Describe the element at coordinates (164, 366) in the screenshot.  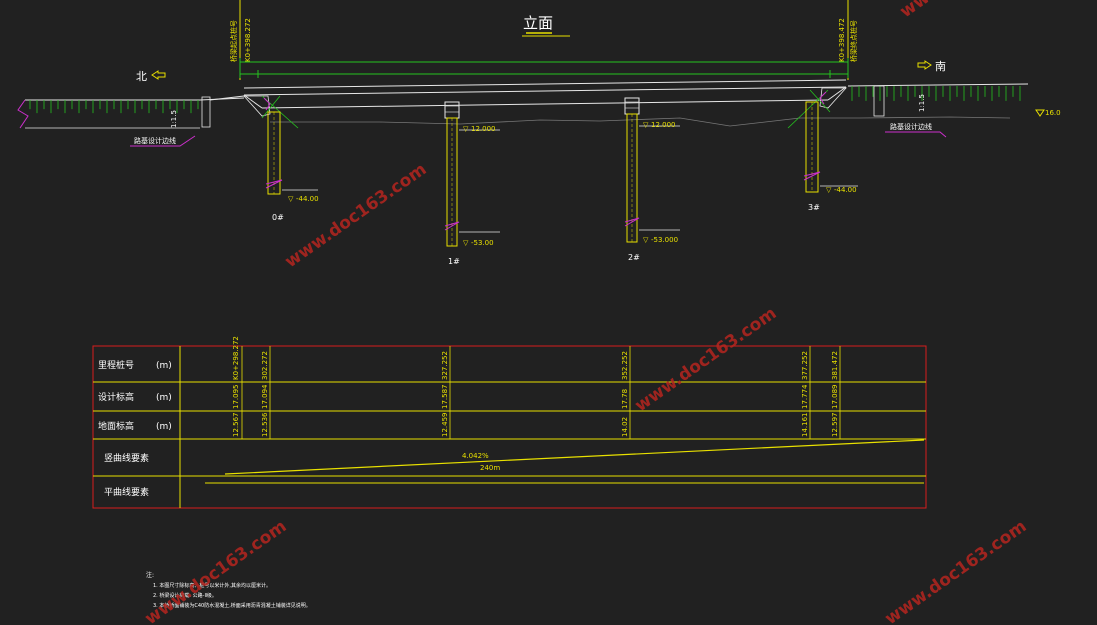
I see `row-station-unit: (m)` at that location.